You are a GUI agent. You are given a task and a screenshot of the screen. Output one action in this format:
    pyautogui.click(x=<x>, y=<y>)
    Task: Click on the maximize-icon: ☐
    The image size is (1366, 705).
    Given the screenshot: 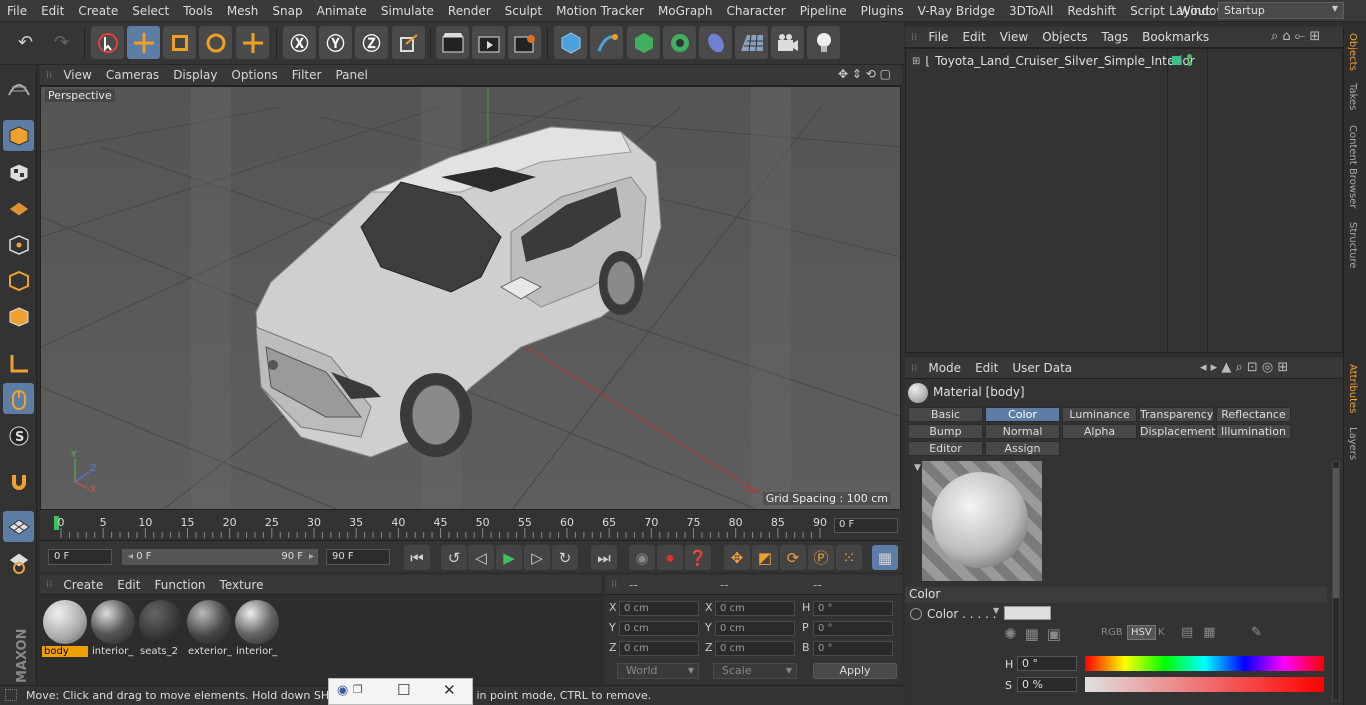 What is the action you would take?
    pyautogui.click(x=403, y=690)
    